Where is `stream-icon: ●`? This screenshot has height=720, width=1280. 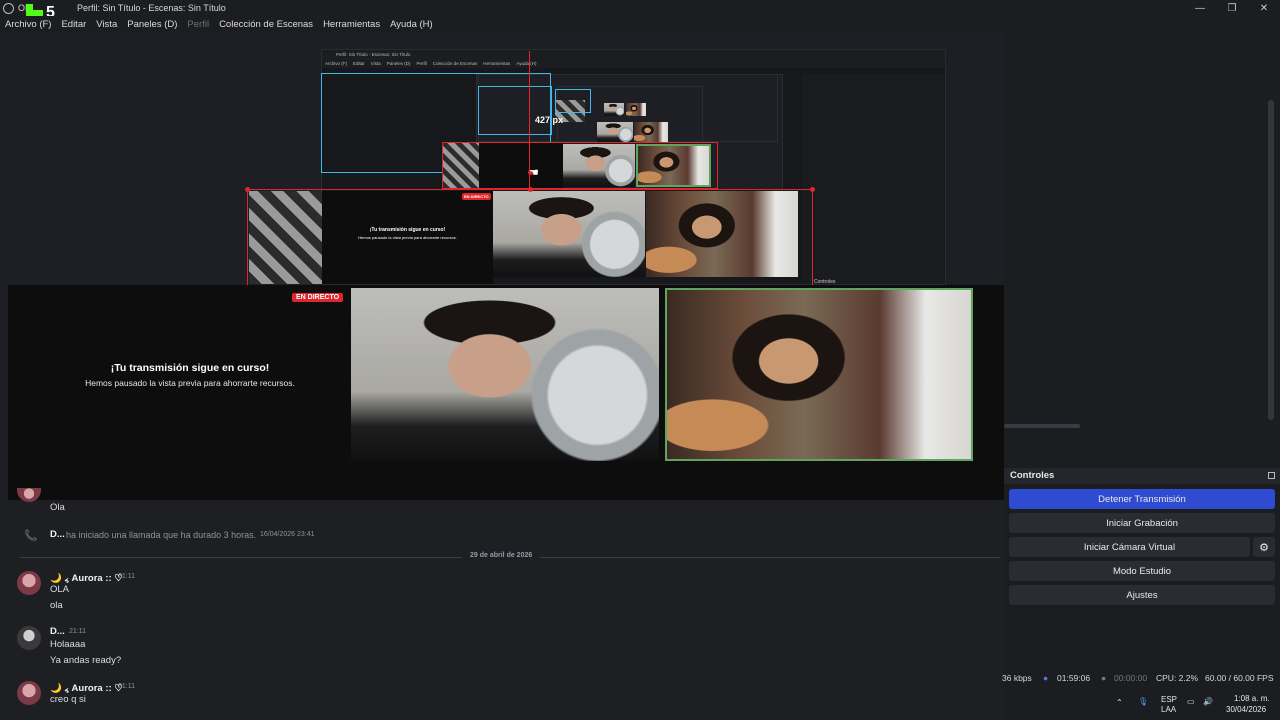
stream-icon: ● is located at coordinates (1046, 678).